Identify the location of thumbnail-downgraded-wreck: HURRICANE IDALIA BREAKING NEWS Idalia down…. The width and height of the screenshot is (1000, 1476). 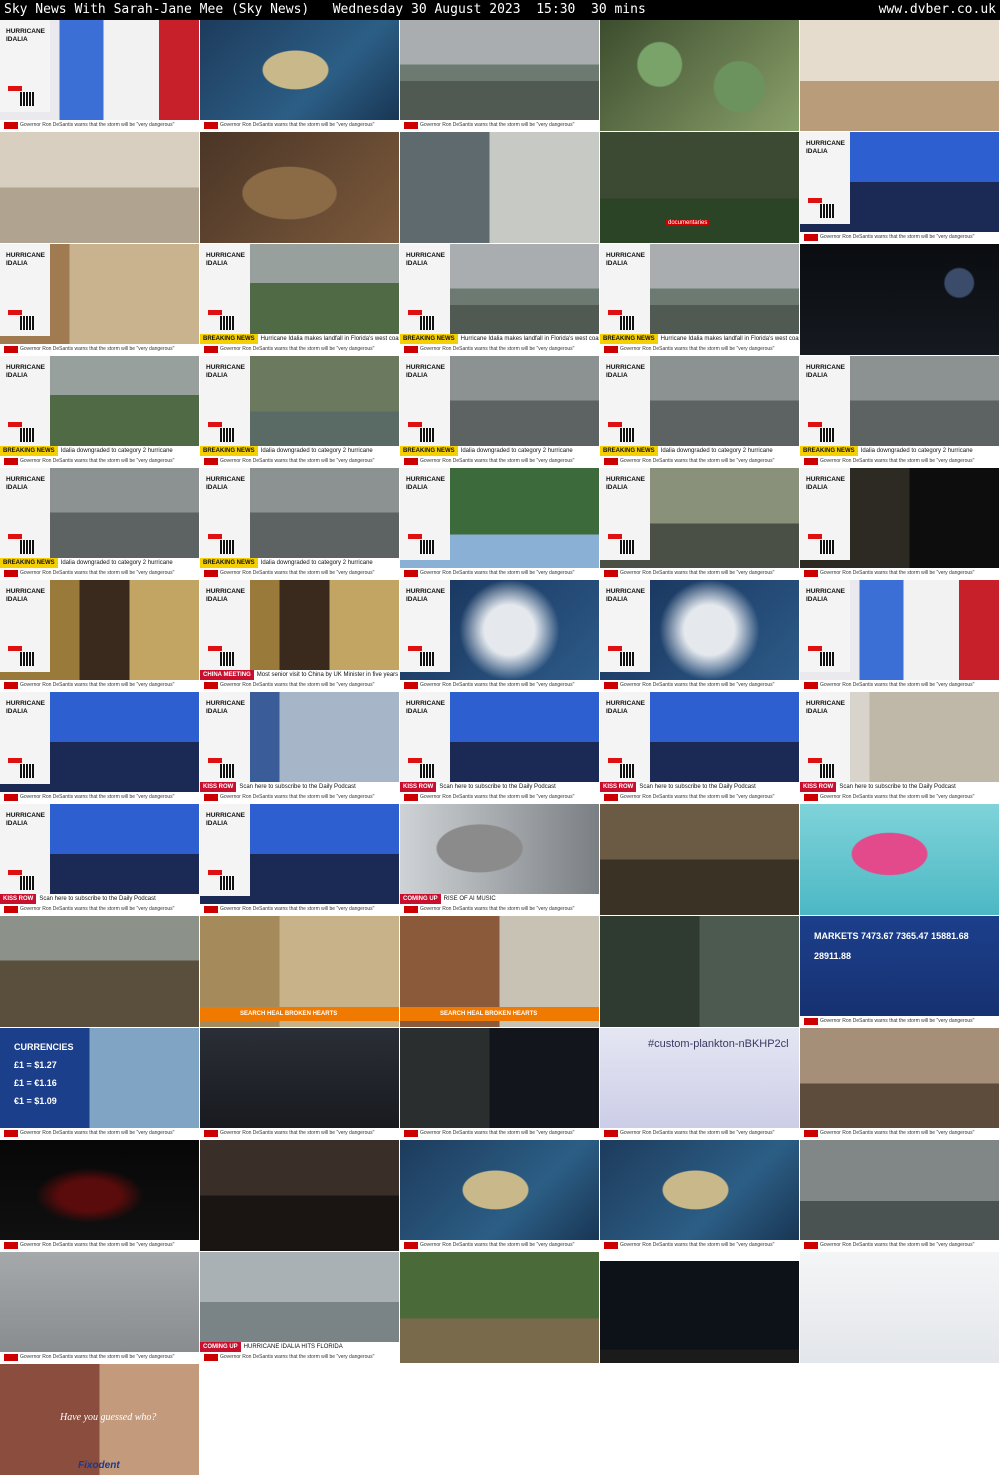
(900, 412).